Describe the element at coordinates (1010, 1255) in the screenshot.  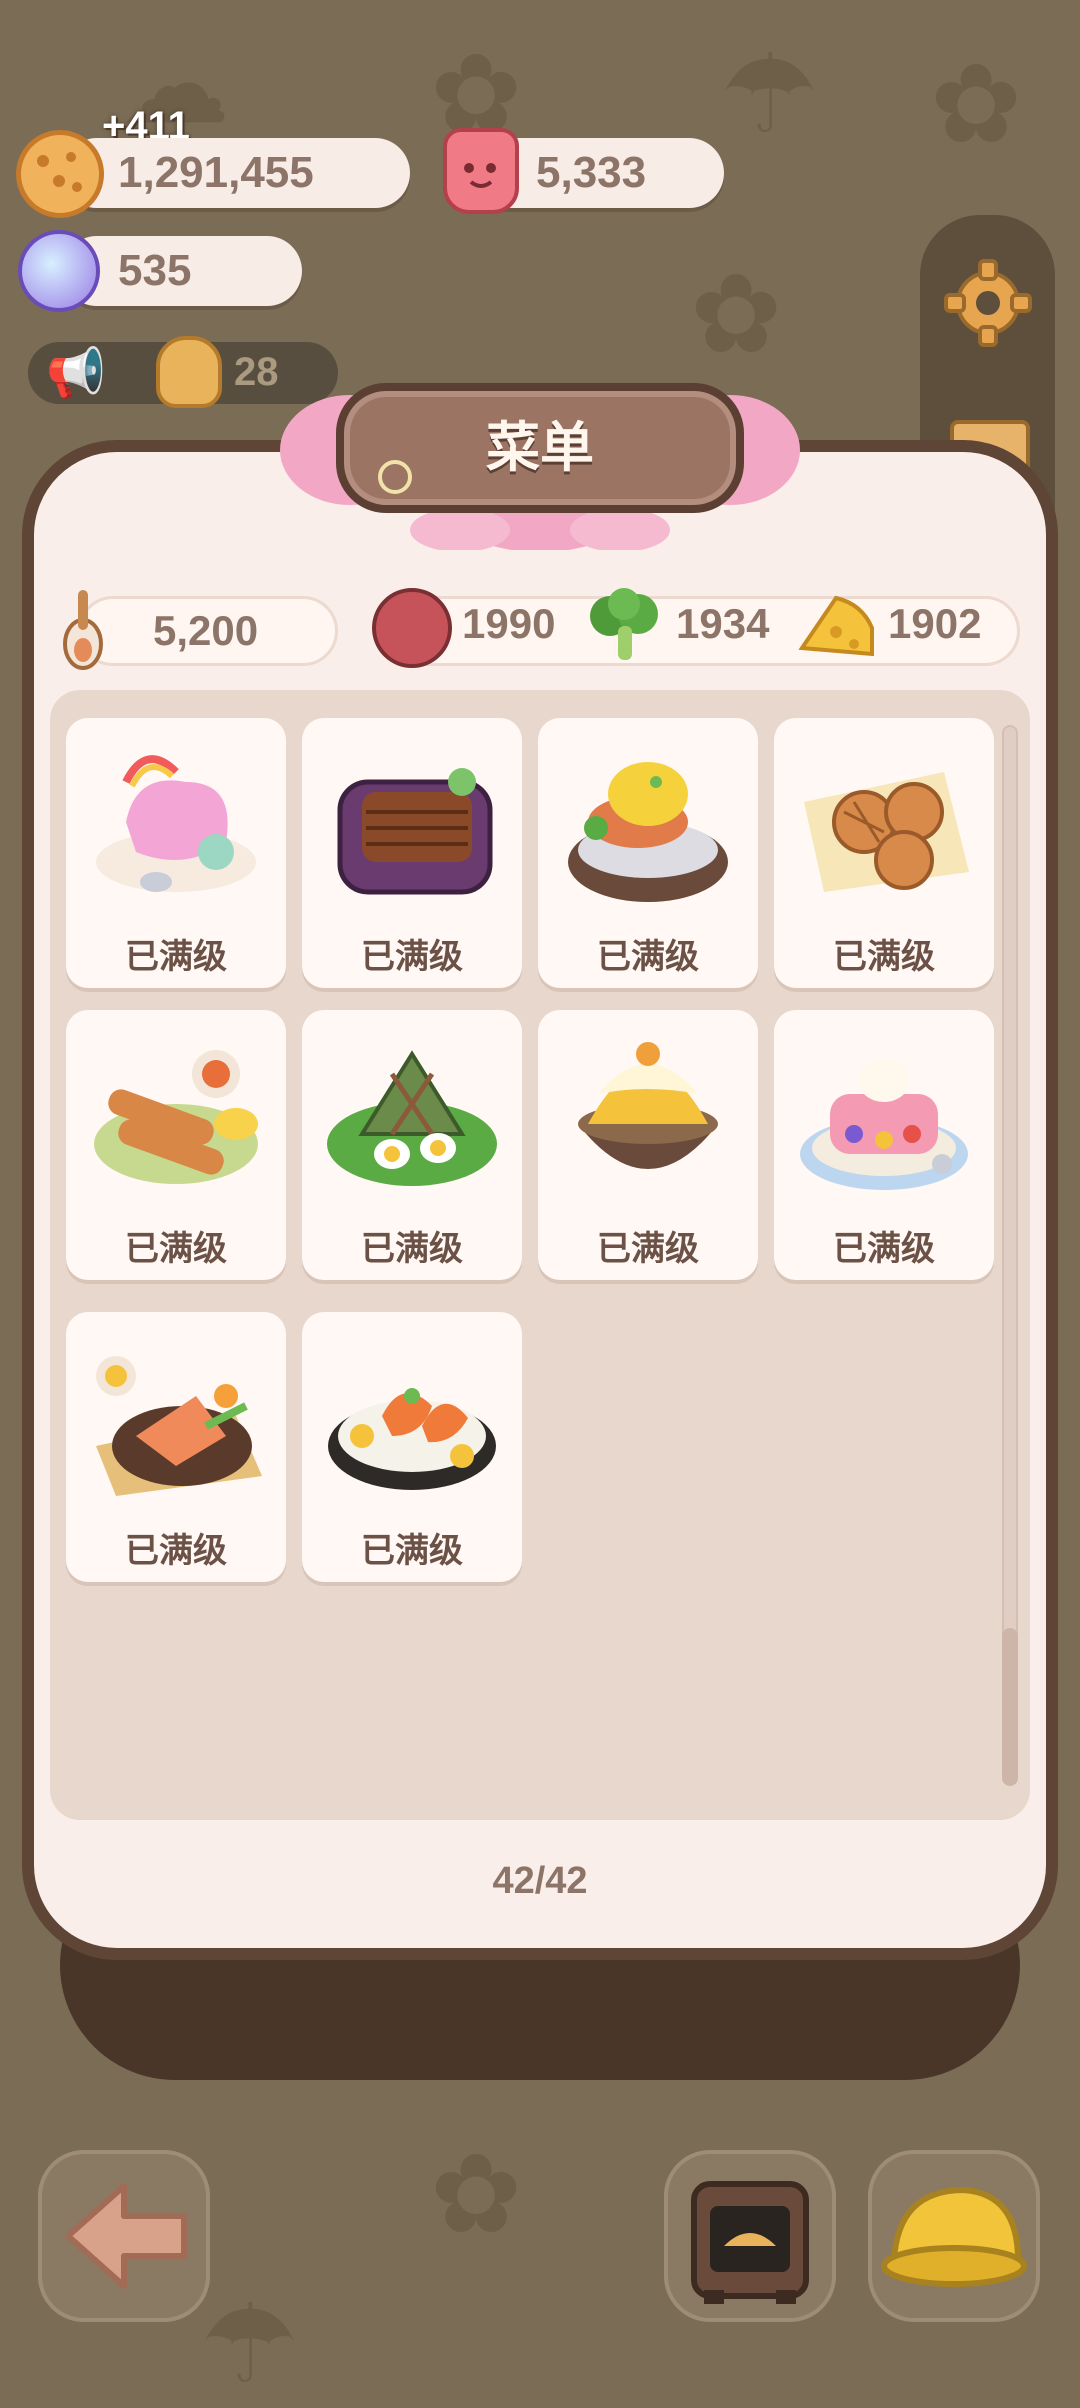
I see `scrollbar-track` at that location.